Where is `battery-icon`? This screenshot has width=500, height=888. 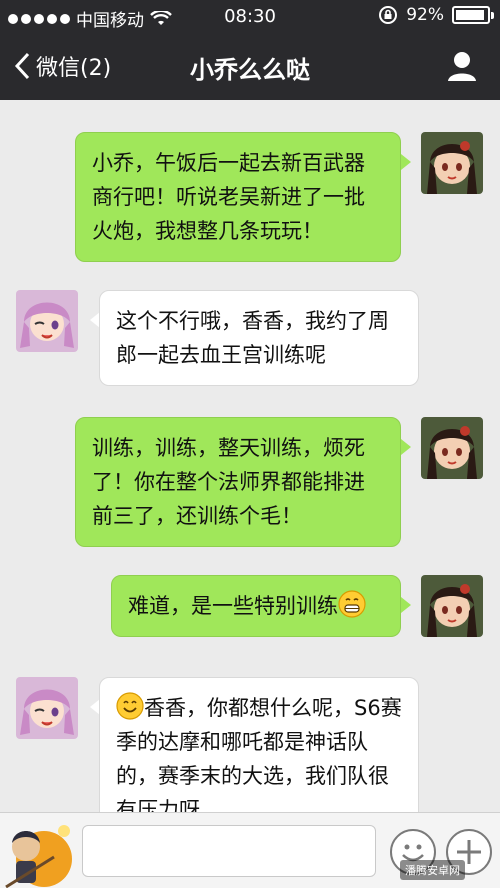
battery-icon is located at coordinates (473, 15).